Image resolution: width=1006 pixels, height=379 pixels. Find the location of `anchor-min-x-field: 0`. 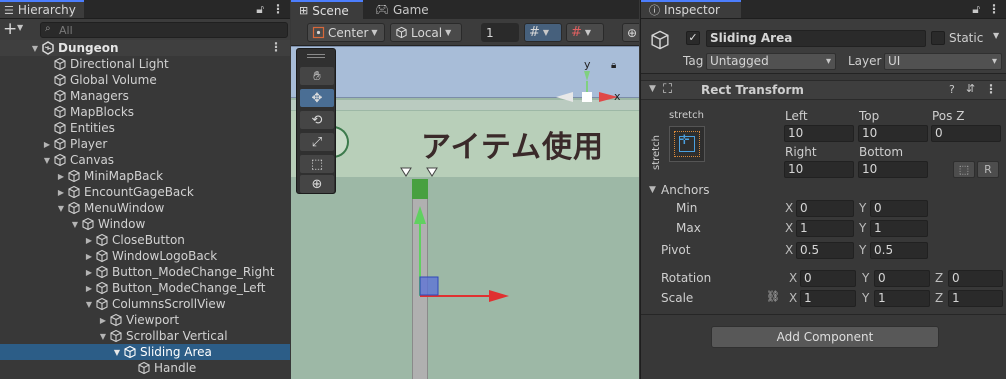

anchor-min-x-field: 0 is located at coordinates (825, 208).